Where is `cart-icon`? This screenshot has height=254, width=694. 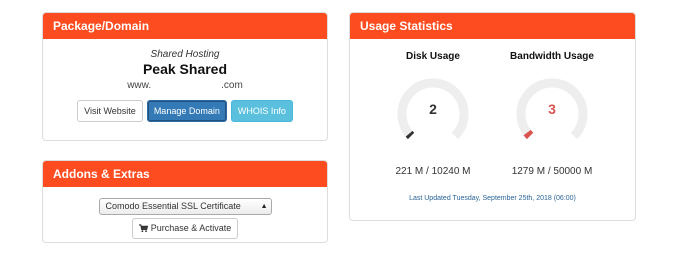 cart-icon is located at coordinates (143, 227).